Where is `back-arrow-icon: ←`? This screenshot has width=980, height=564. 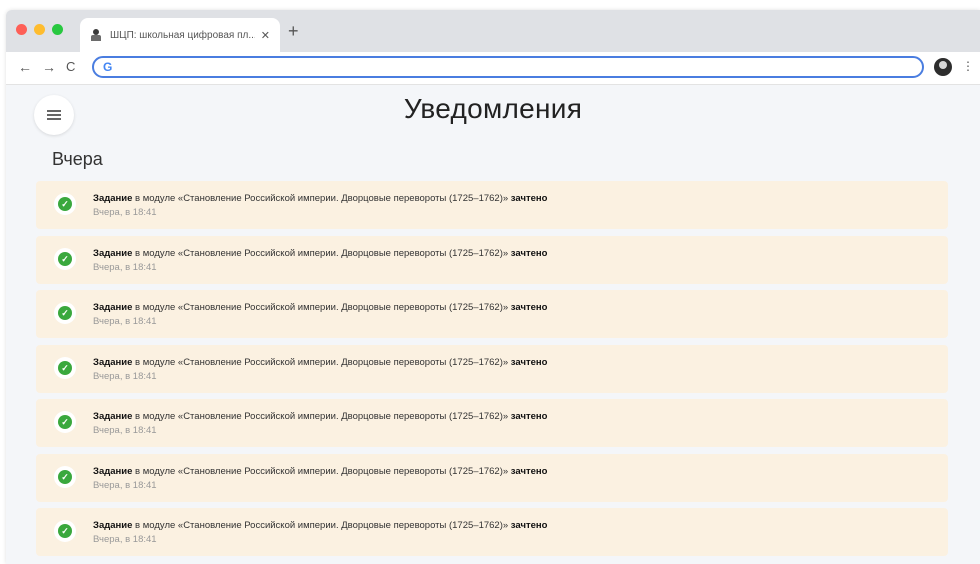 back-arrow-icon: ← is located at coordinates (25, 67).